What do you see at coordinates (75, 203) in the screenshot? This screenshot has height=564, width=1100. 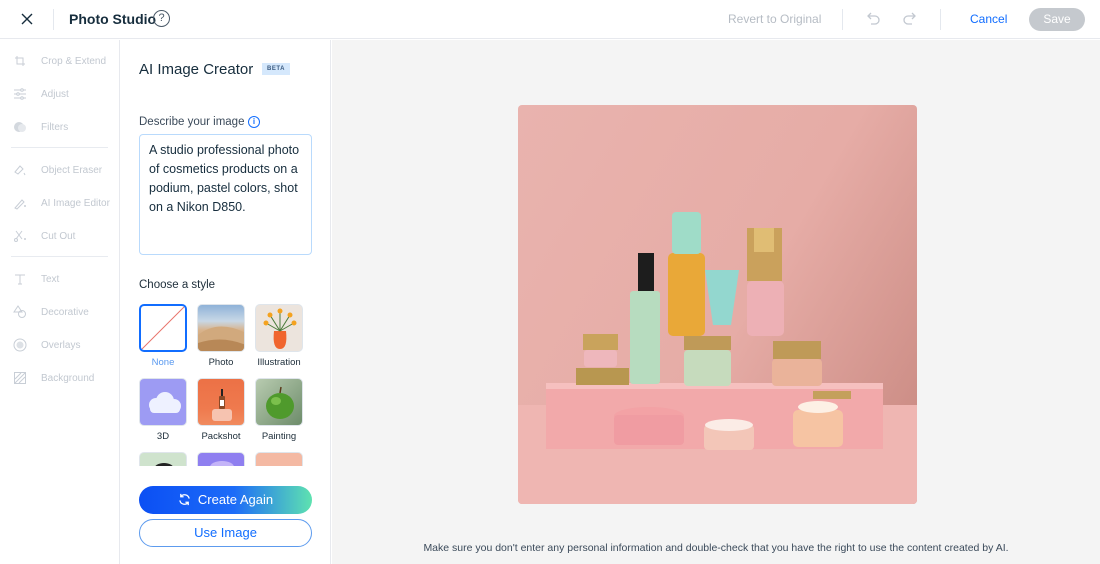 I see `sidebar-item-label: AI Image Editor` at bounding box center [75, 203].